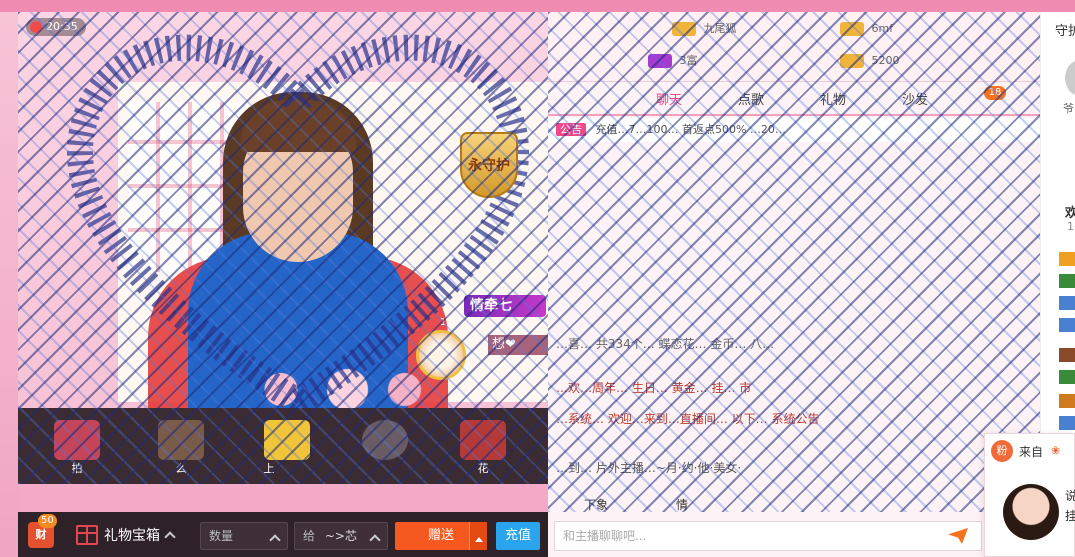 The image size is (1075, 557). What do you see at coordinates (1070, 516) in the screenshot?
I see `popup-side-text-2: 挂` at bounding box center [1070, 516].